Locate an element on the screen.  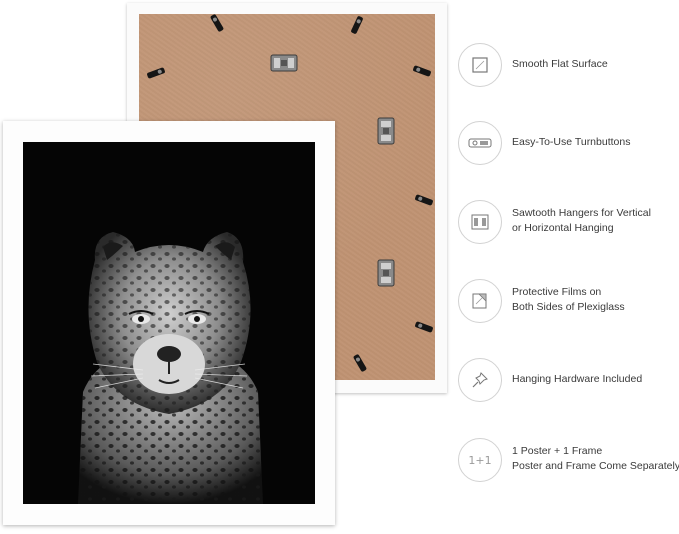
feature-line: Smooth Flat Surface is located at coordinates (560, 64).